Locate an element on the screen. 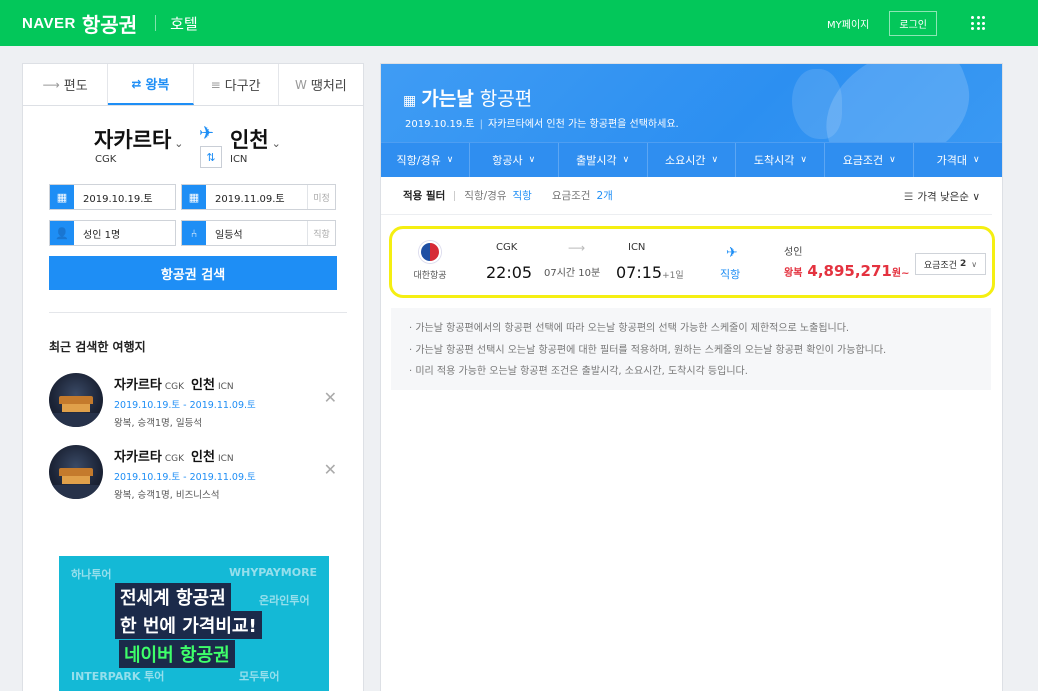 This screenshot has height=691, width=1038. top-navigation-bar: NAVER 항공권 호텔 MY페이지 로그인 is located at coordinates (519, 23).